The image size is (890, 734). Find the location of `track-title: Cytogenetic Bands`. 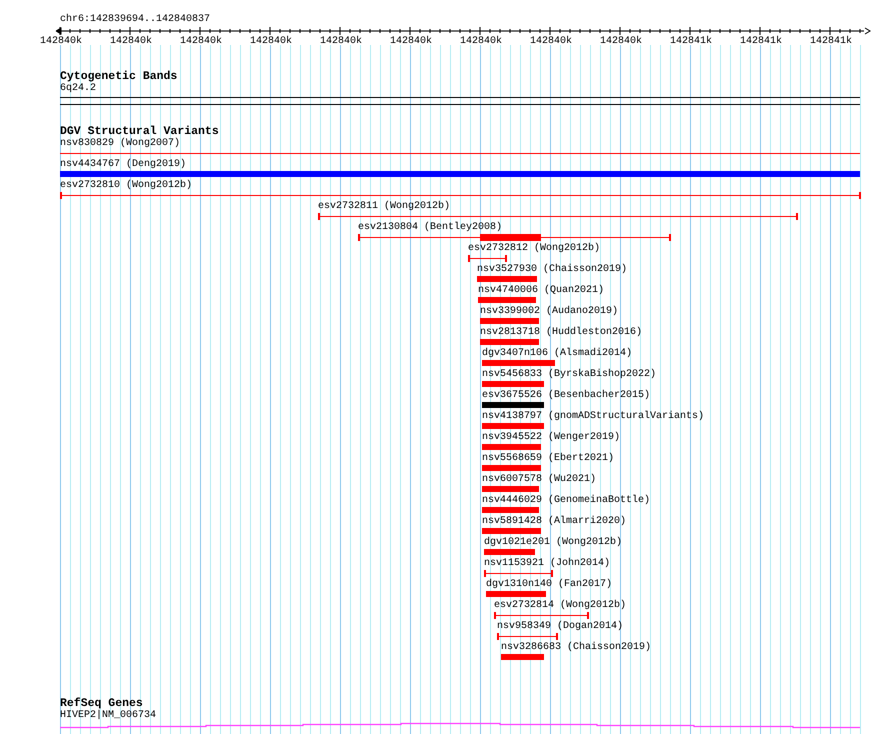

track-title: Cytogenetic Bands is located at coordinates (119, 76).